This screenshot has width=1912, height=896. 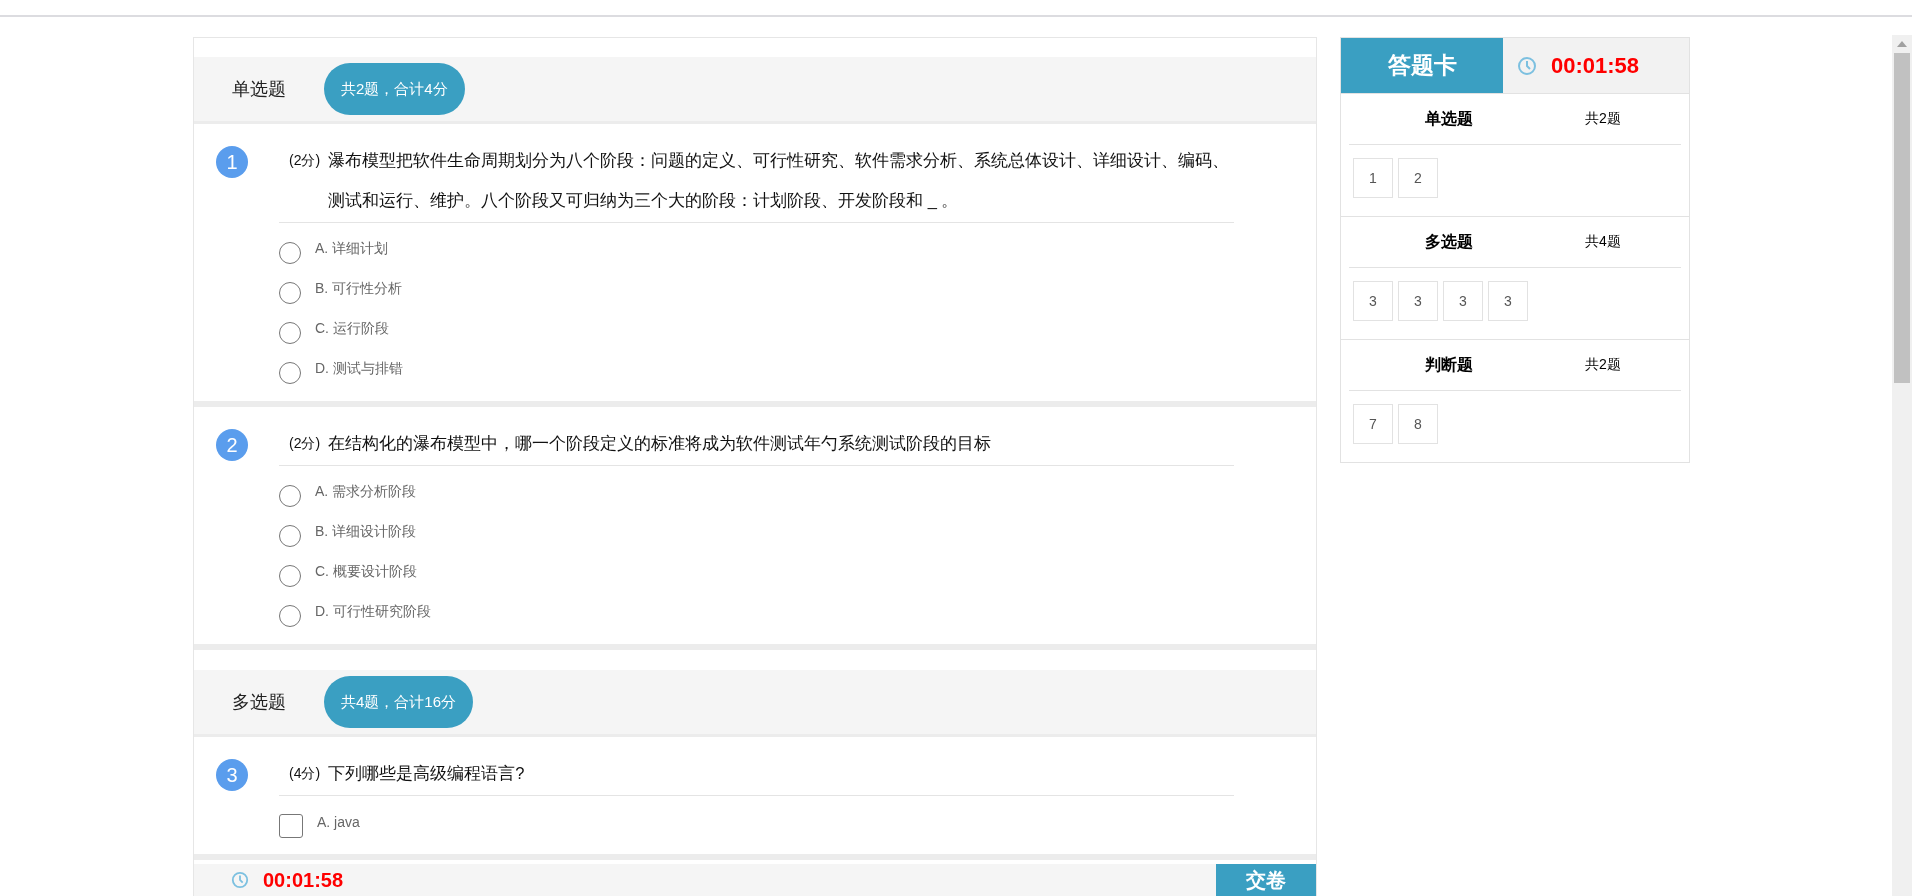 I want to click on question-jump-button: 8, so click(x=1418, y=424).